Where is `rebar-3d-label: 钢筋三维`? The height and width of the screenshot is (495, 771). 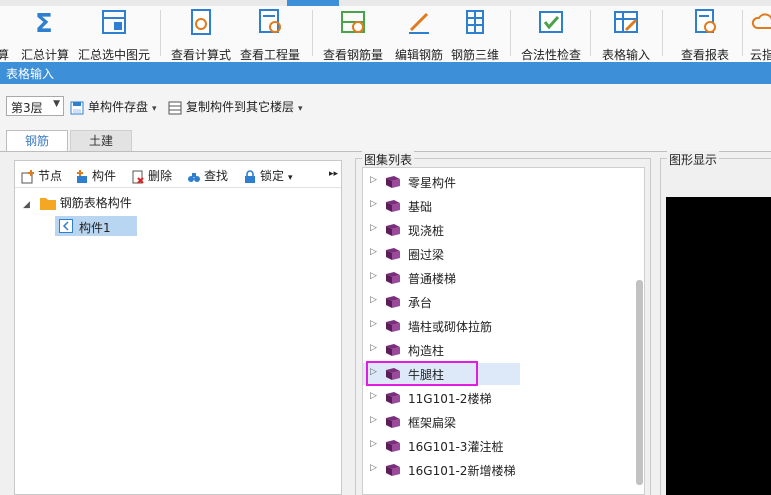 rebar-3d-label: 钢筋三维 is located at coordinates (474, 55).